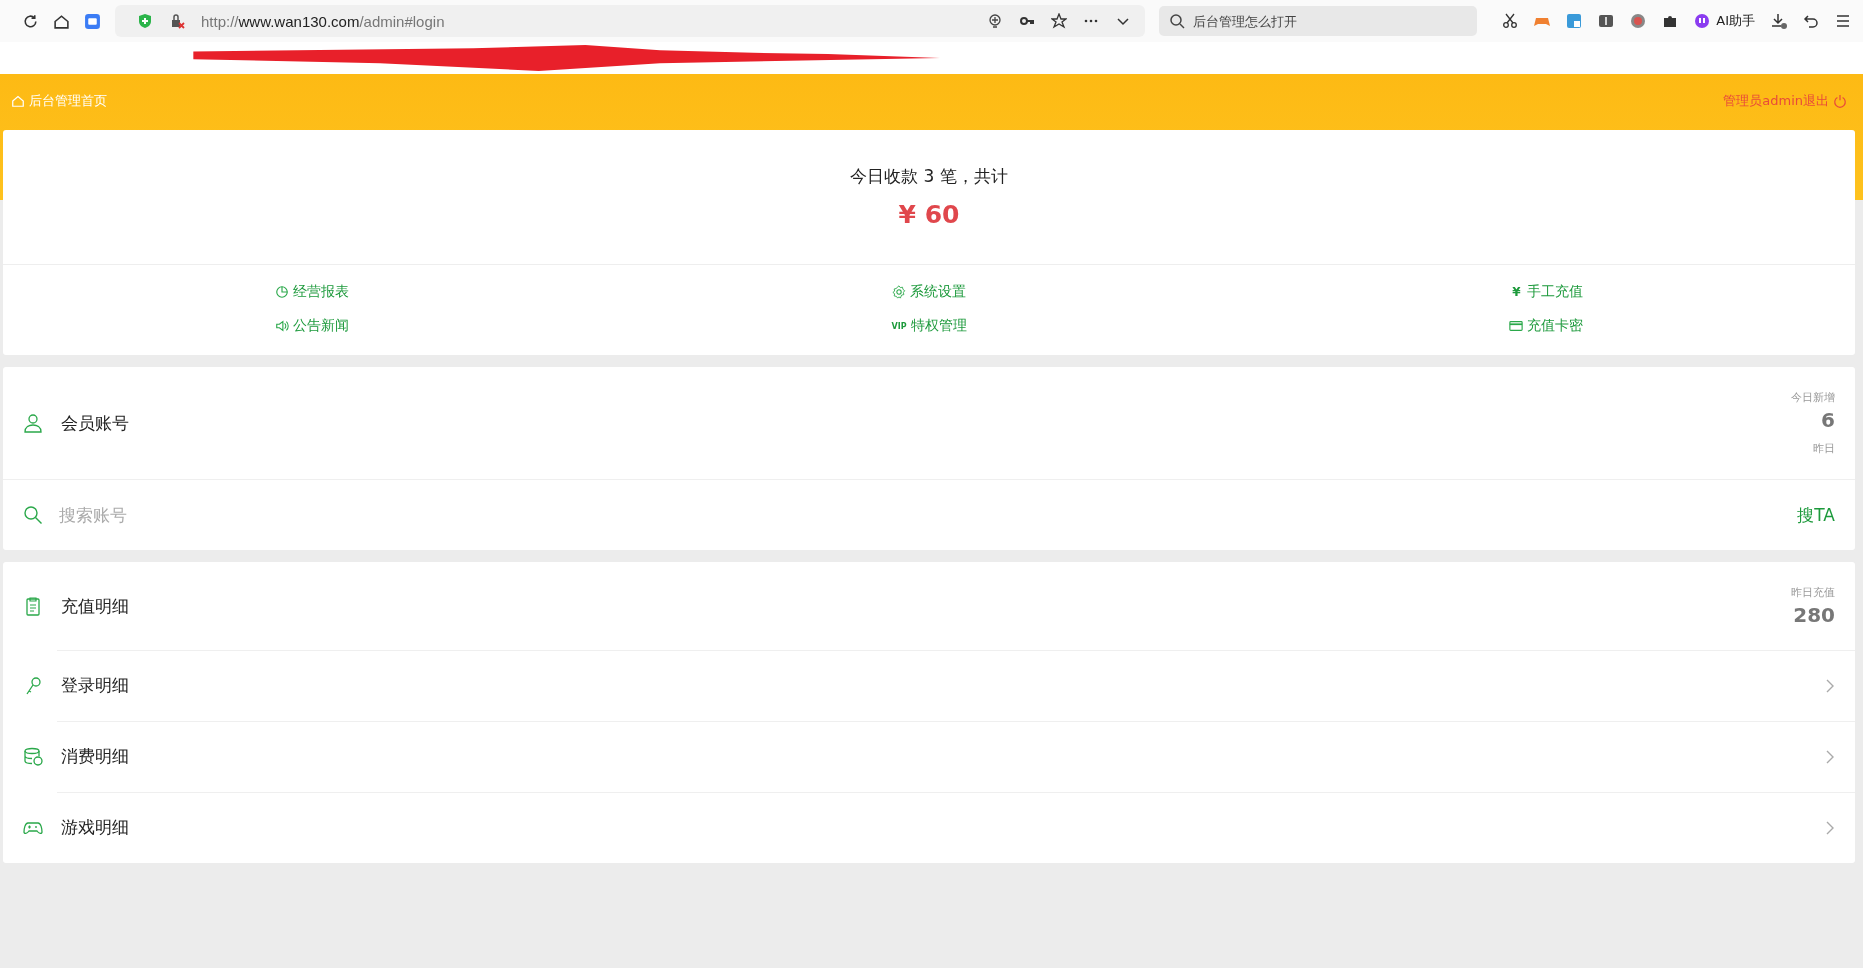 The width and height of the screenshot is (1863, 968). Describe the element at coordinates (95, 606) in the screenshot. I see `section-title: 充值明细` at that location.